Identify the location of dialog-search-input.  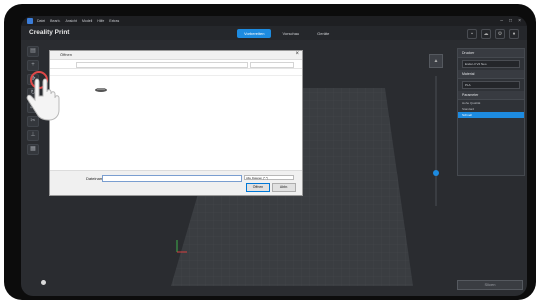
(272, 65).